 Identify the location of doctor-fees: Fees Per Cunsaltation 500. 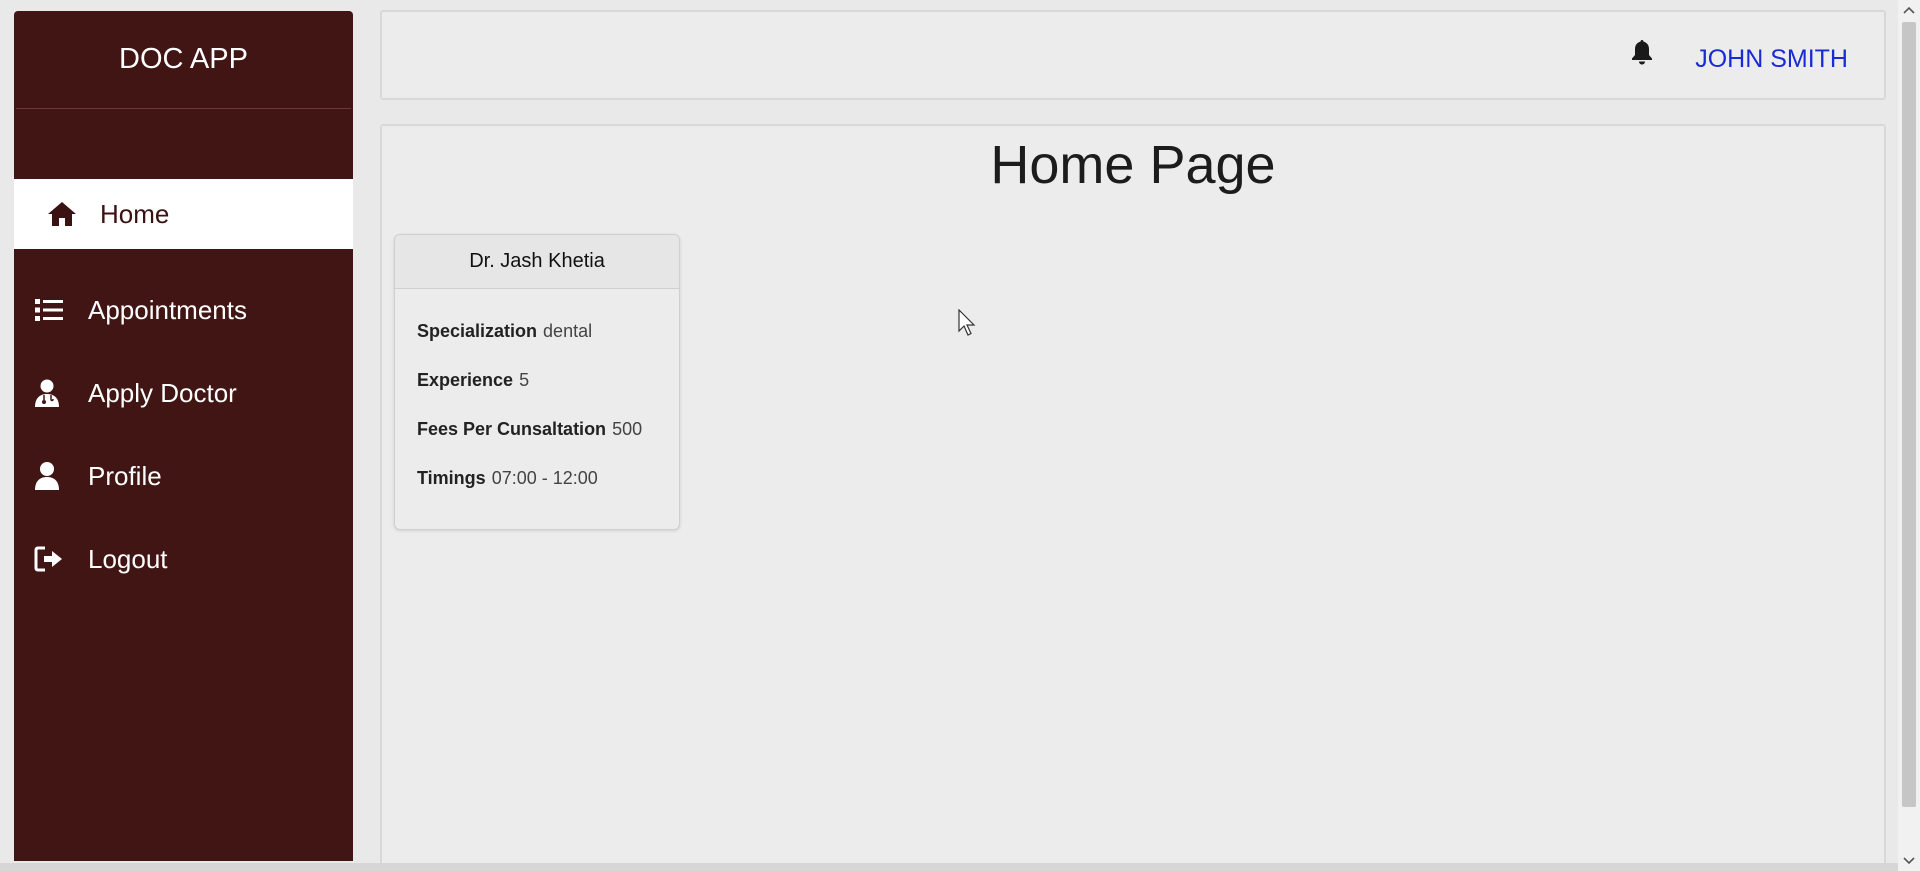
(548, 429).